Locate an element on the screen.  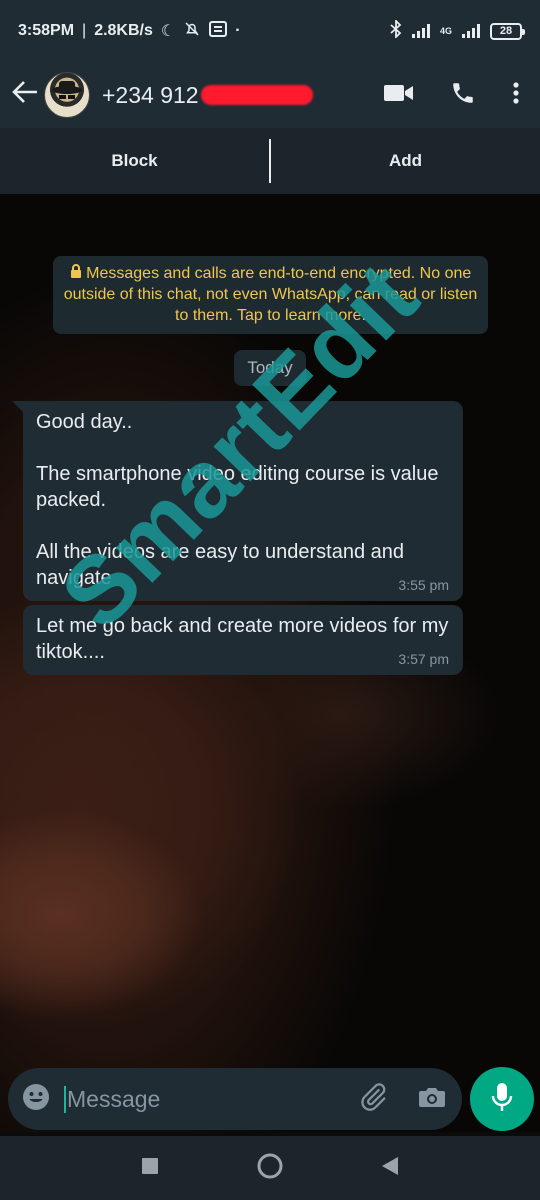
date-chip: Today is located at coordinates (270, 368).